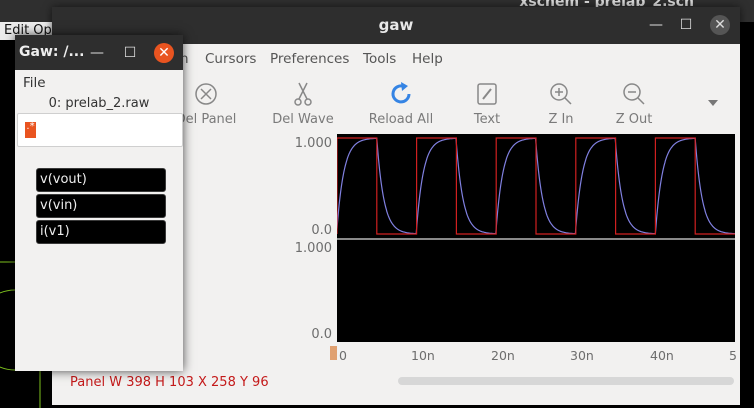 The height and width of the screenshot is (408, 754). I want to click on raw-file-name: 0: prelab_2.raw, so click(99, 103).